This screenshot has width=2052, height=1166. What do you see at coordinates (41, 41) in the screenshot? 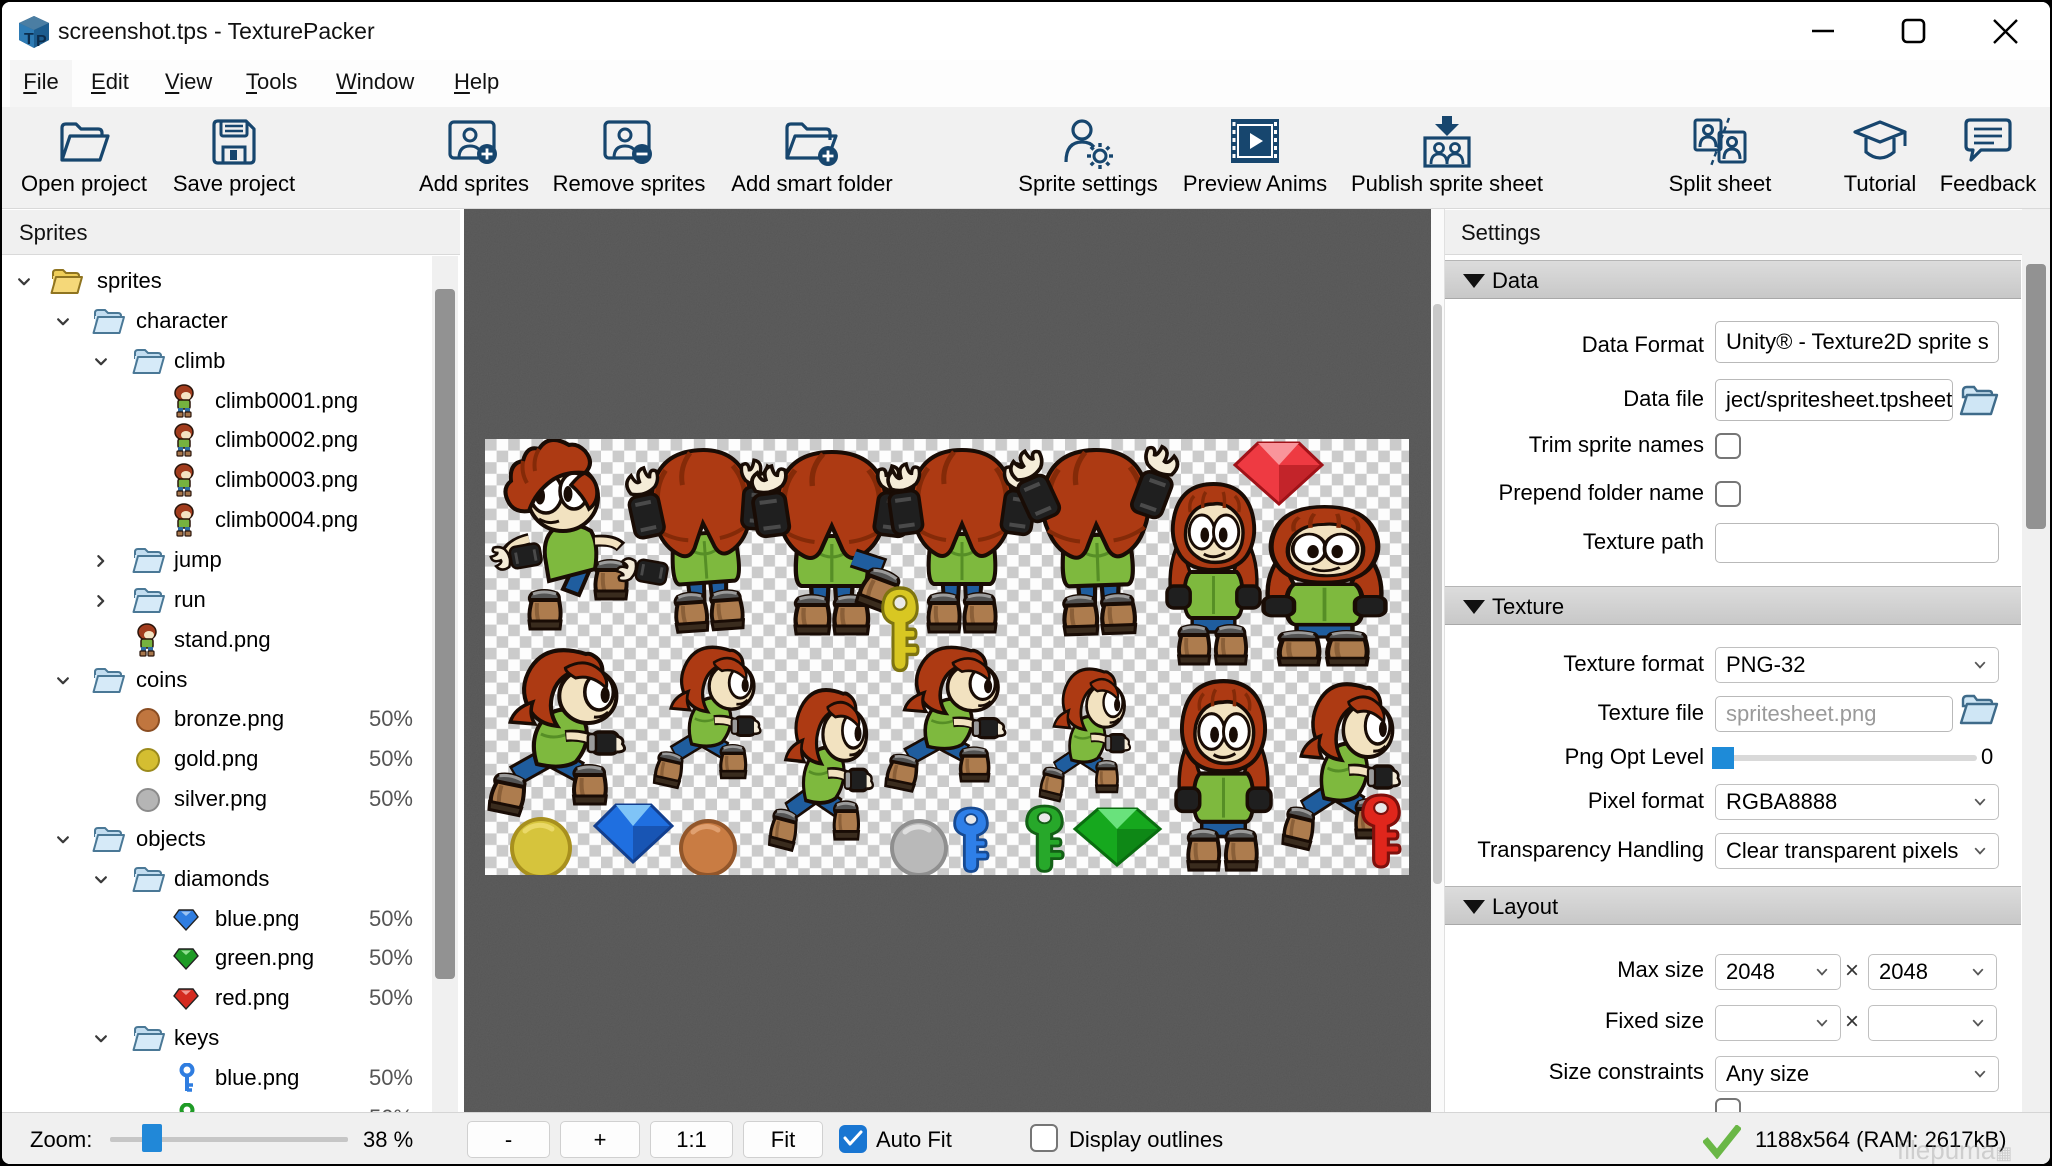
I see `svg-text: P` at bounding box center [41, 41].